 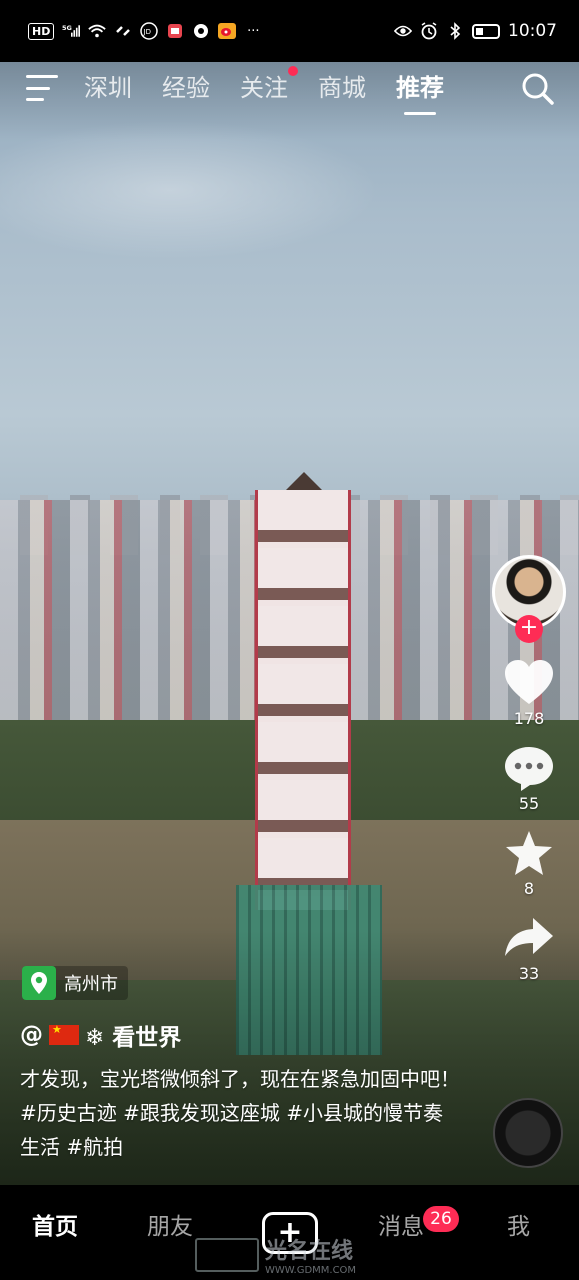 What do you see at coordinates (133, 1038) in the screenshot?
I see `author-suffix: ❄ 看世界` at bounding box center [133, 1038].